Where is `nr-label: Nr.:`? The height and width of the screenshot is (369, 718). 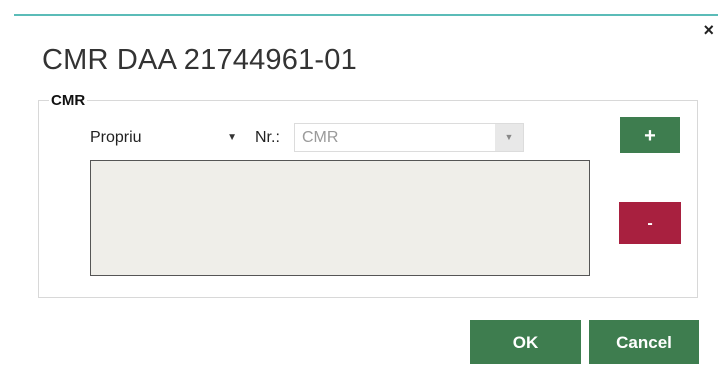
nr-label: Nr.: is located at coordinates (267, 137).